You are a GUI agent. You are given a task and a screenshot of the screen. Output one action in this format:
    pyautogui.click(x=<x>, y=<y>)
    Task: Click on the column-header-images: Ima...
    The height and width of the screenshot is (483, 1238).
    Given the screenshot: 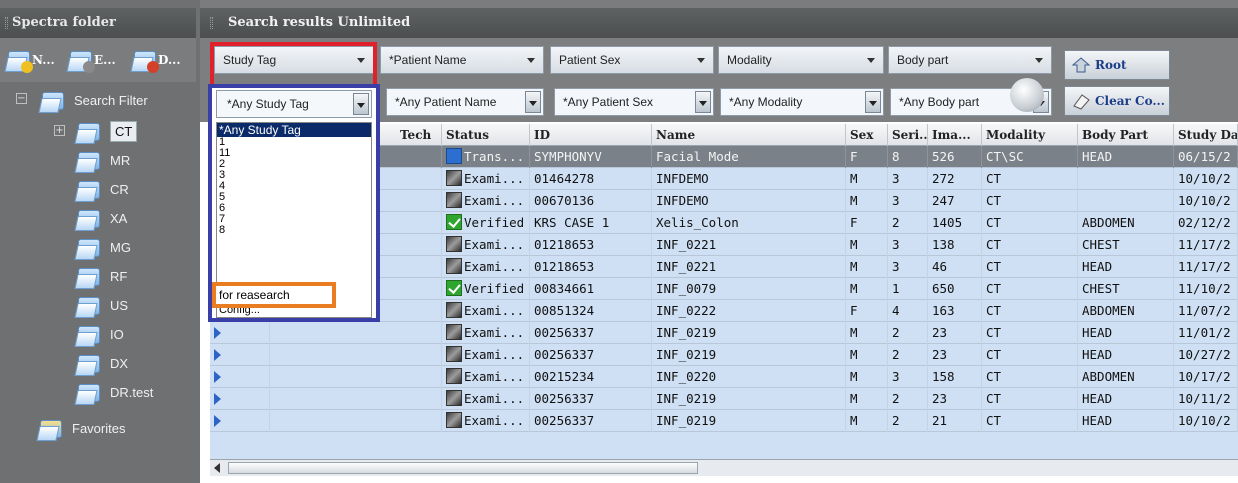 What is the action you would take?
    pyautogui.click(x=955, y=135)
    